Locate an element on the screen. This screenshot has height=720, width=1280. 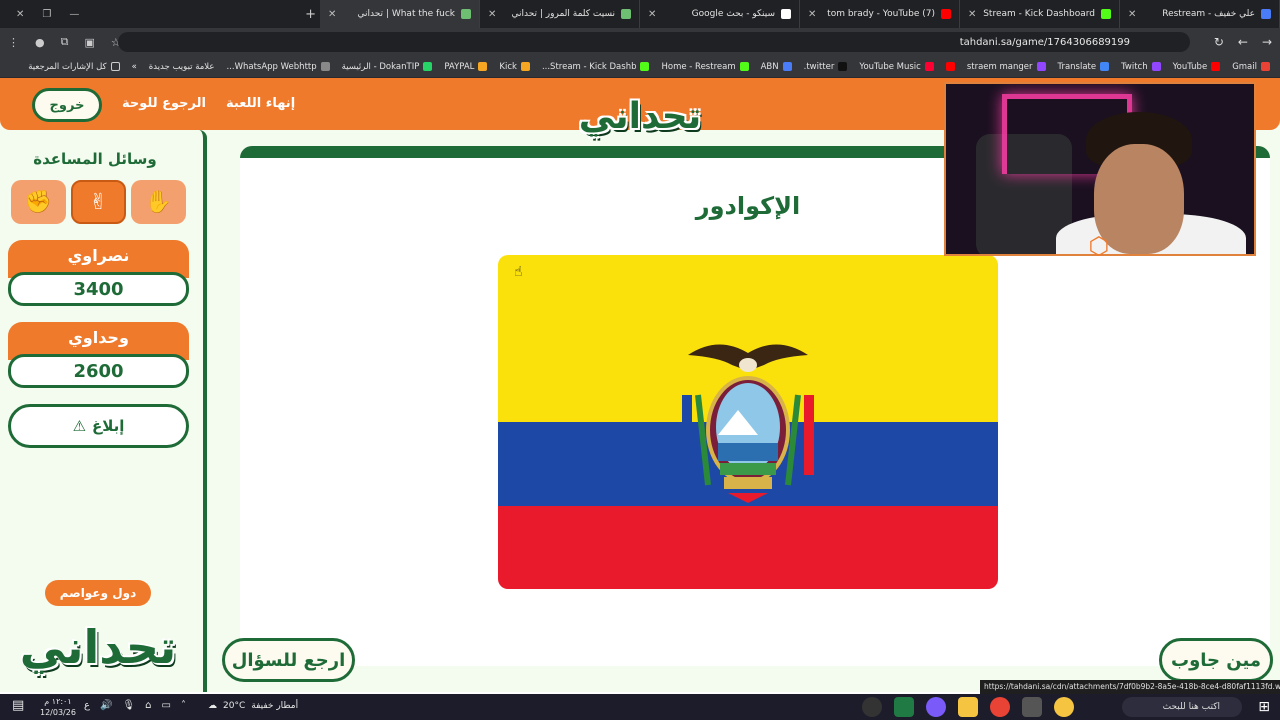
bookmark-item: PAYPAL is located at coordinates (466, 67).